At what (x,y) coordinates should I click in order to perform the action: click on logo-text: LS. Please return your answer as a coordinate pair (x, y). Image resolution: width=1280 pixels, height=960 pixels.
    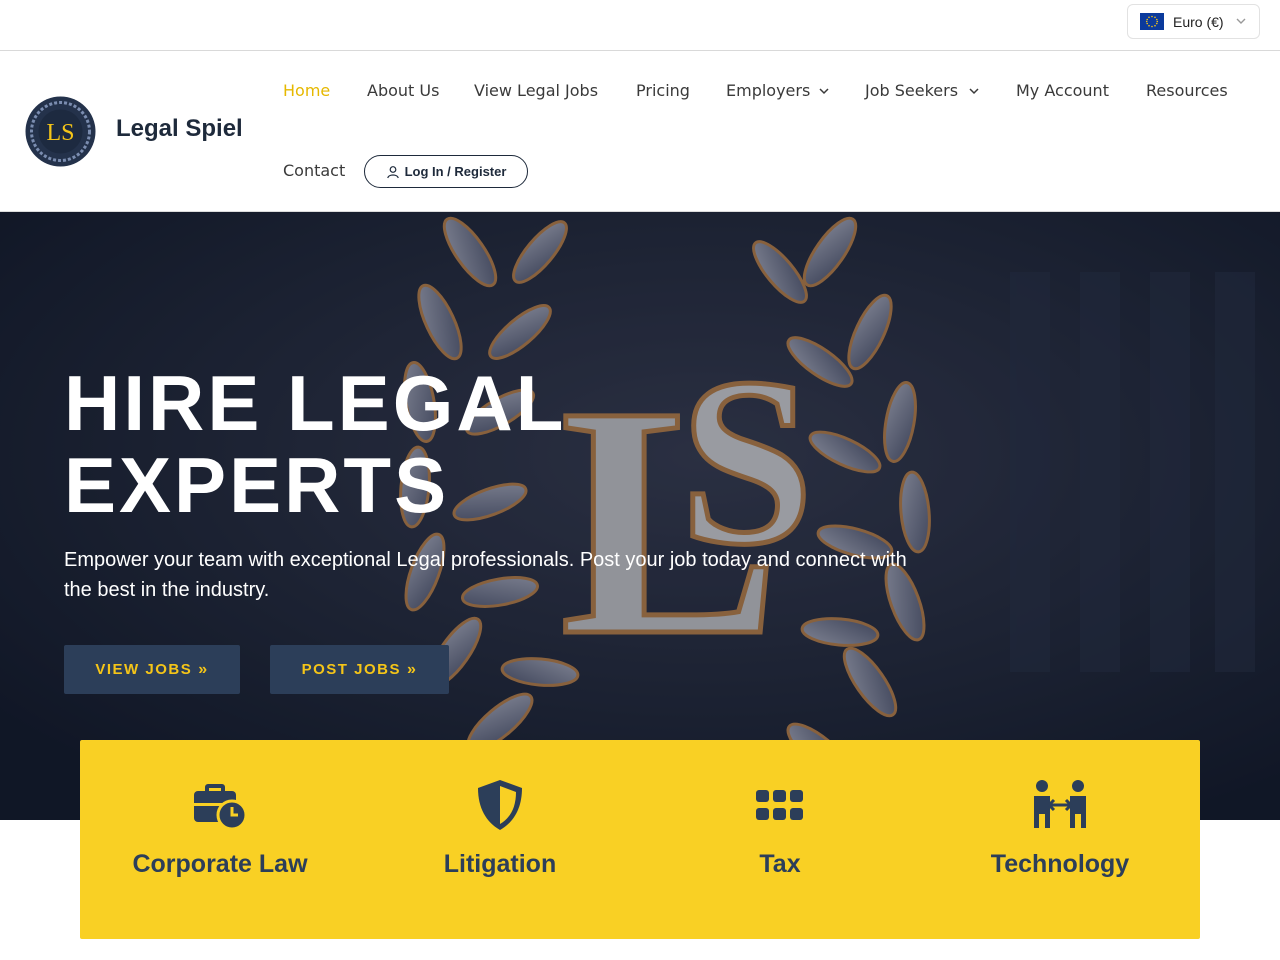
    Looking at the image, I should click on (60, 133).